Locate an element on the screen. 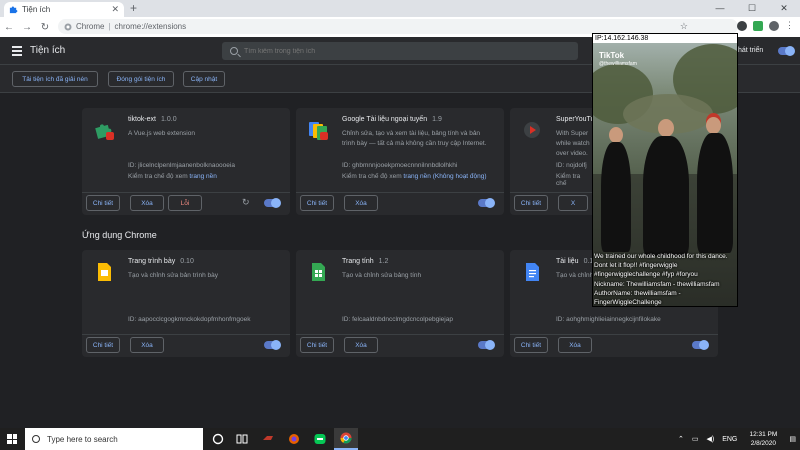 This screenshot has width=800, height=450. inspect-views: Kiểm tra chế độ xem trang nền is located at coordinates (172, 176).